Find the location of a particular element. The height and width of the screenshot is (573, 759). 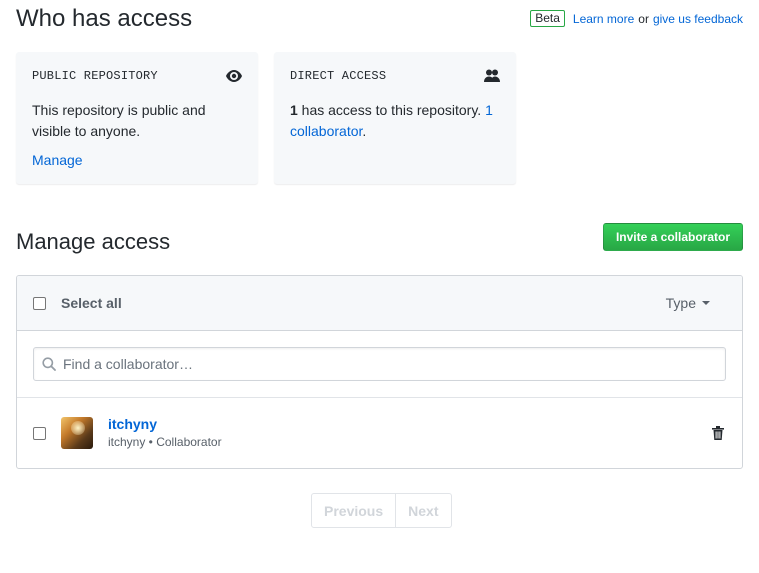

next-button: Next is located at coordinates (422, 510).